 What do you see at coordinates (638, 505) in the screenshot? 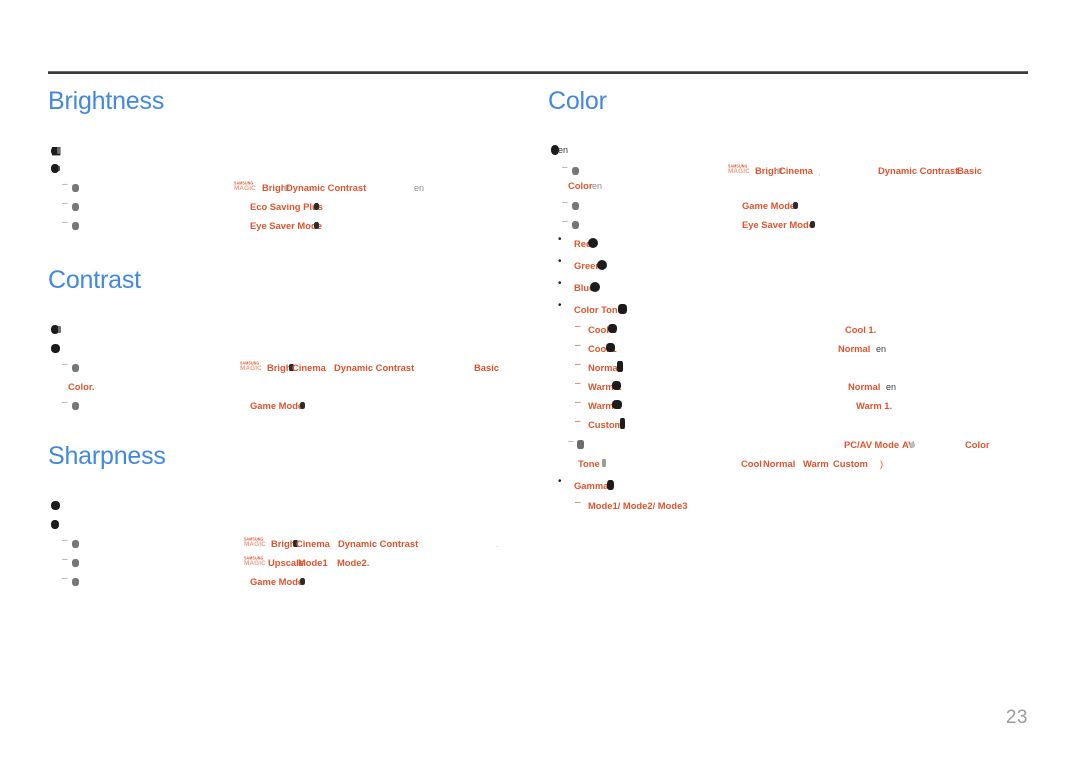
I see `osd-option-gamma-modes: Mode1/ Mode2/ Mode3` at bounding box center [638, 505].